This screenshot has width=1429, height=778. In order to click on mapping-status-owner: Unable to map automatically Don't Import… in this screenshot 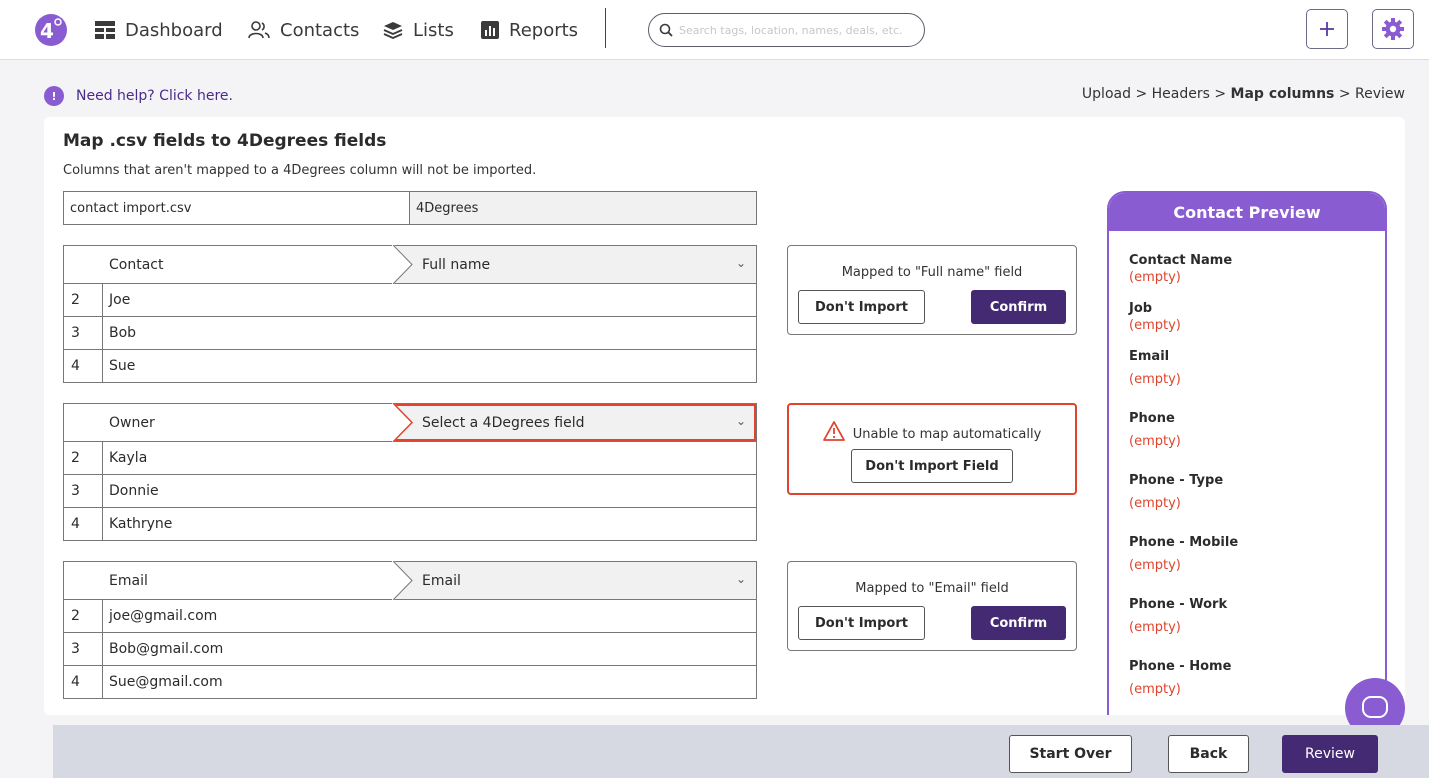, I will do `click(932, 449)`.